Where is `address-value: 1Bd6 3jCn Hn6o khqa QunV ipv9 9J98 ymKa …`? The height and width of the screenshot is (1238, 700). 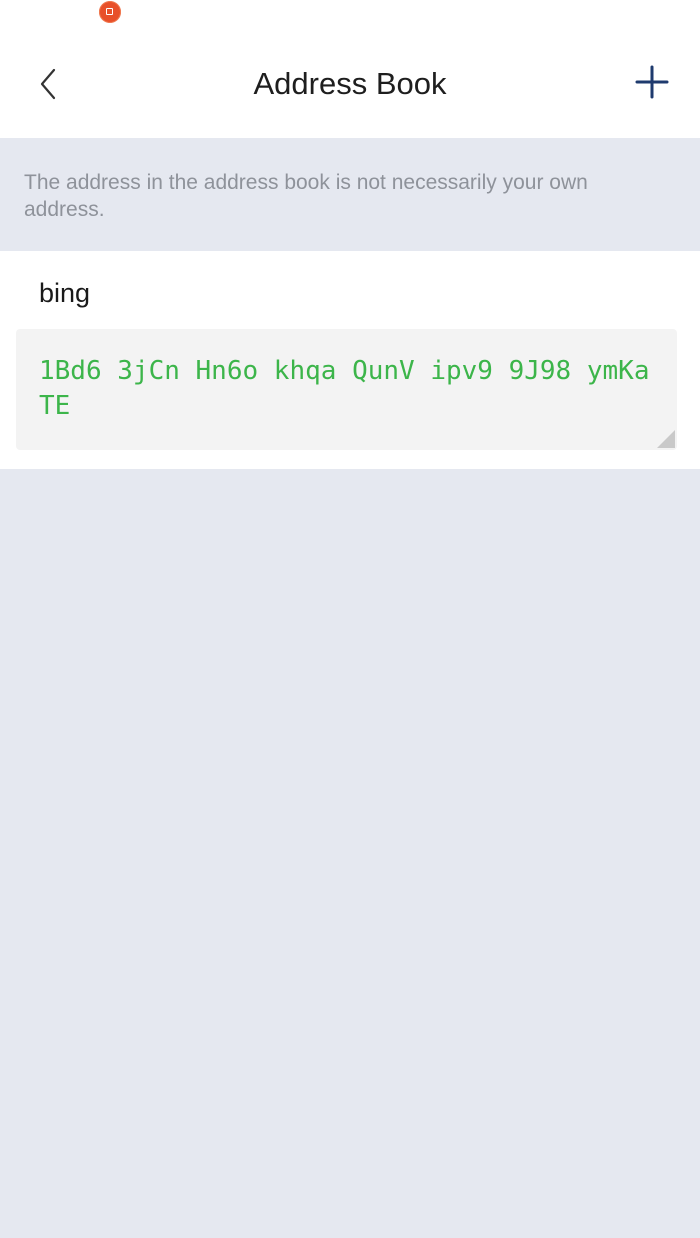
address-value: 1Bd6 3jCn Hn6o khqa QunV ipv9 9J98 ymKa … is located at coordinates (344, 388).